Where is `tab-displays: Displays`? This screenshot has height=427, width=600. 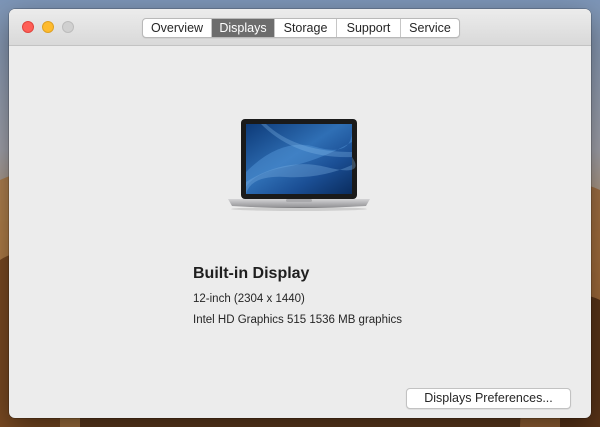 tab-displays: Displays is located at coordinates (243, 28).